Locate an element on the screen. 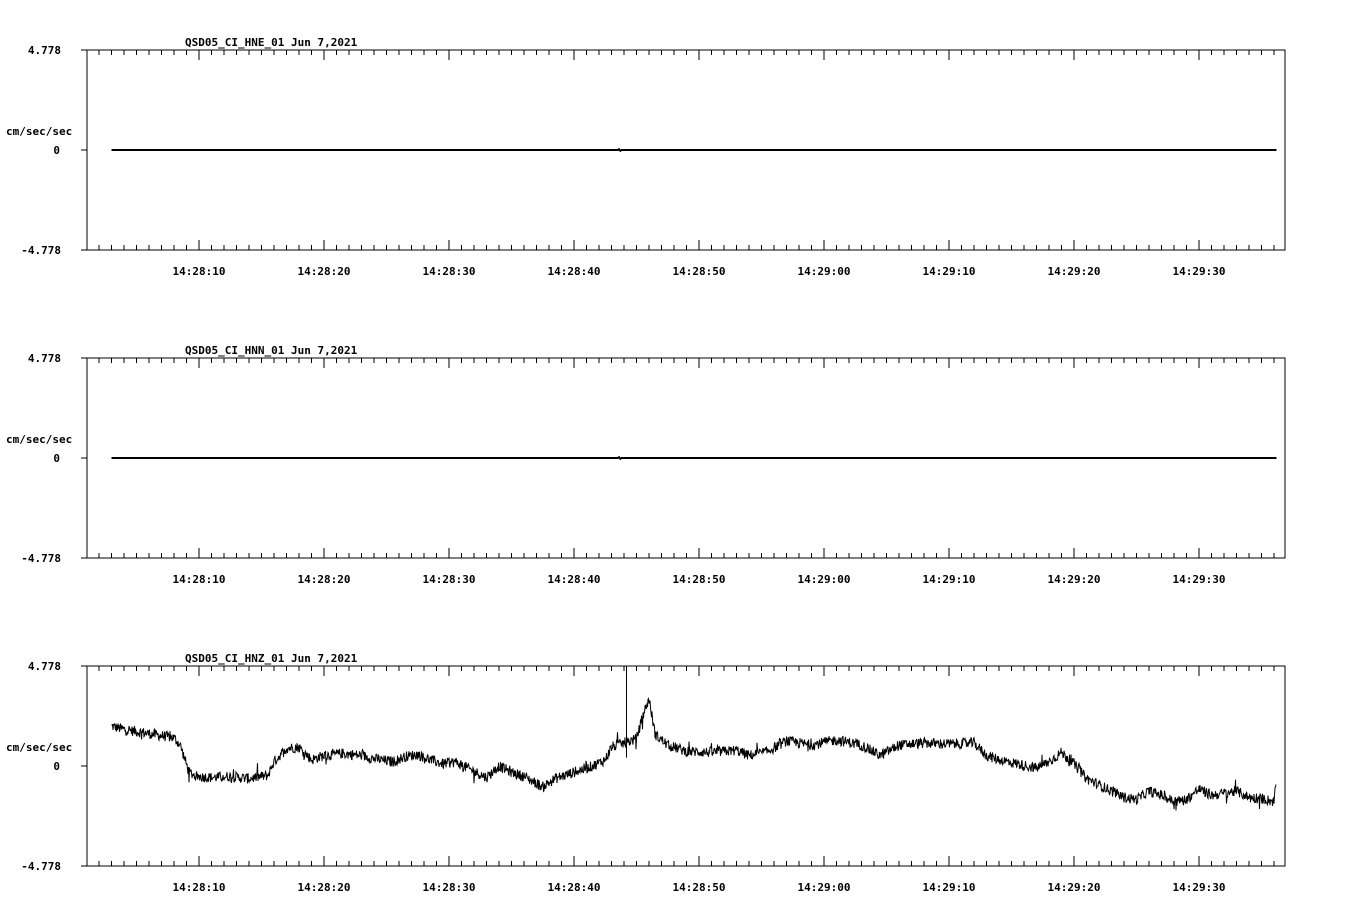  chart-title: QSD05_CI_HNZ_01 Jun 7,2021 is located at coordinates (271, 658).